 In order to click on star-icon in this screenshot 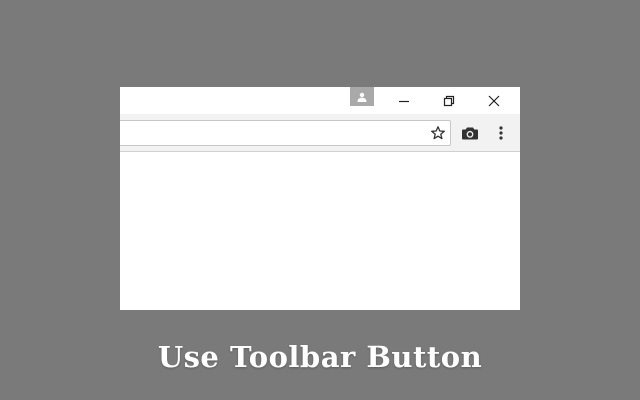, I will do `click(438, 133)`.